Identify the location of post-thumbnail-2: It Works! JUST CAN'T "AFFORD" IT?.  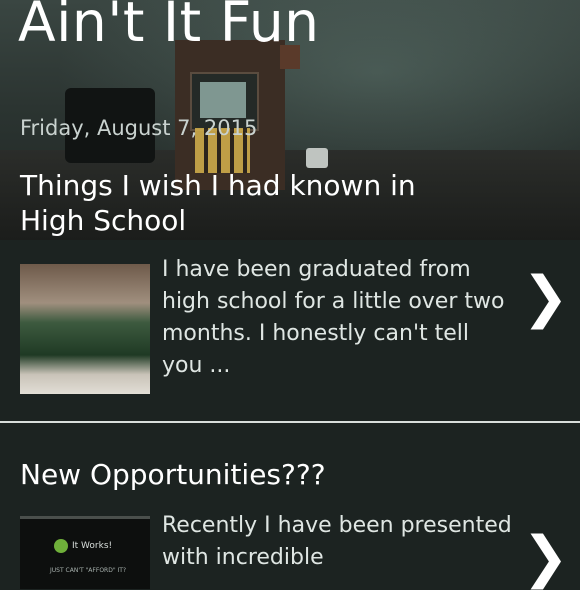
(85, 552).